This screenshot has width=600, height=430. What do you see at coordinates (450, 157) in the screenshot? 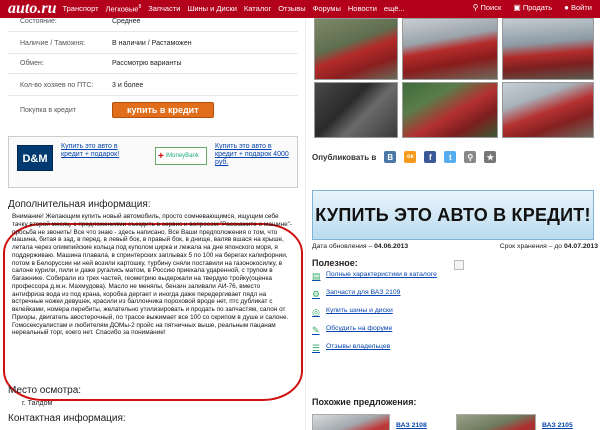
I see `twitter-icon: t` at bounding box center [450, 157].